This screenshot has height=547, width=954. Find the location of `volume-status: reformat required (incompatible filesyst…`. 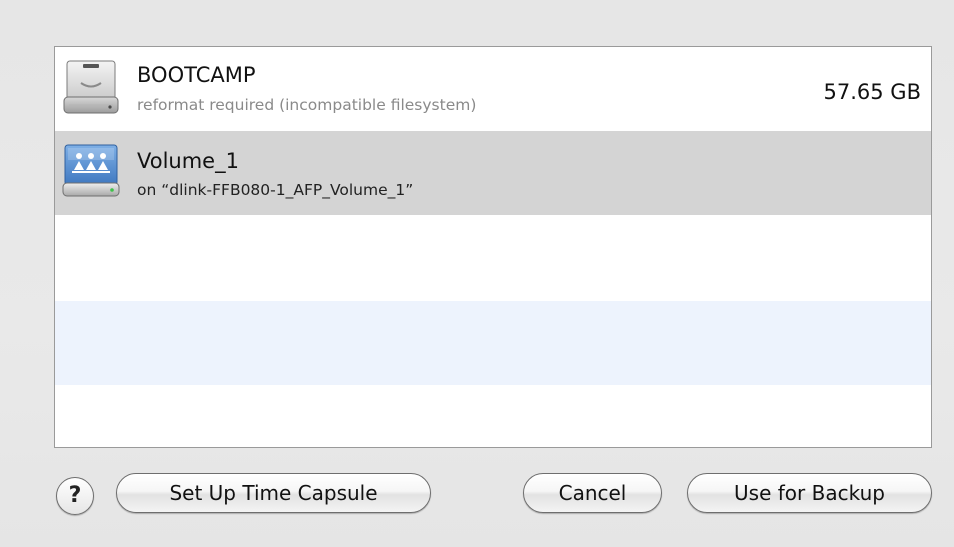

volume-status: reformat required (incompatible filesyst… is located at coordinates (307, 105).